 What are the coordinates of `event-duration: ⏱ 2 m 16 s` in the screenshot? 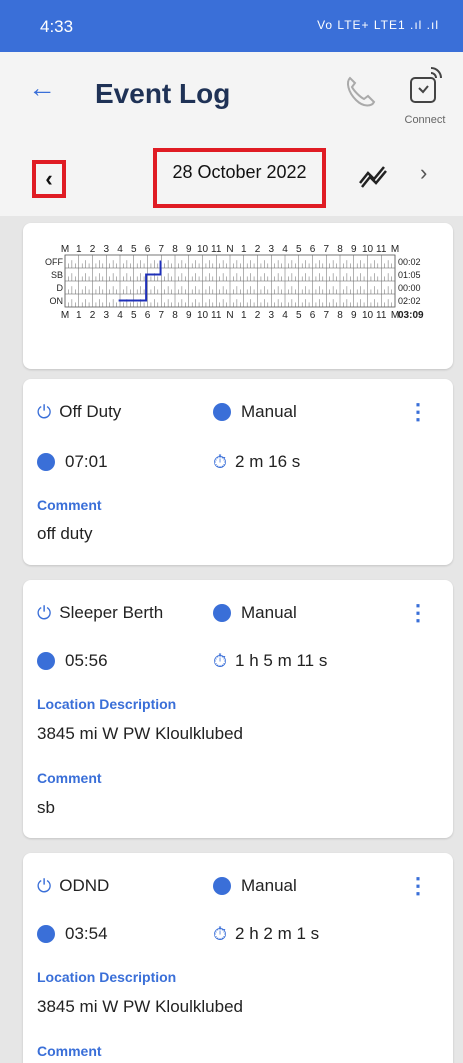 It's located at (256, 462).